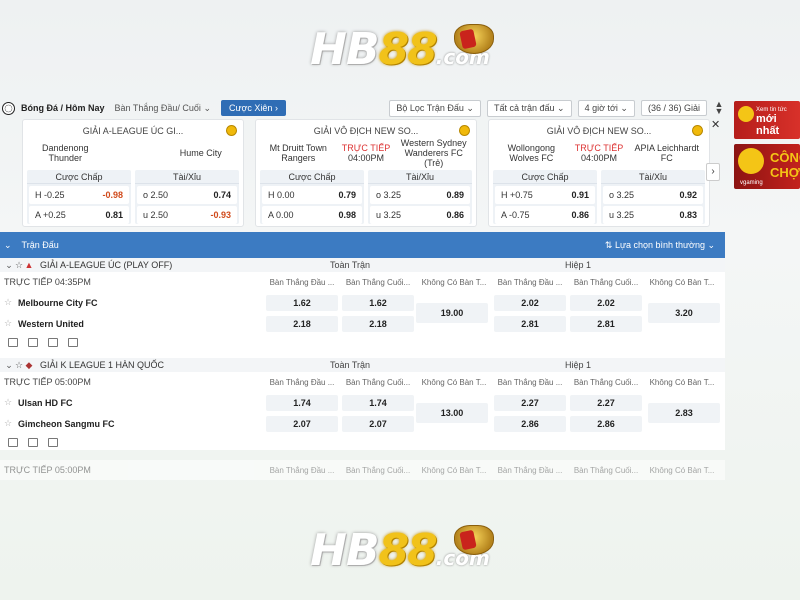  Describe the element at coordinates (435, 108) in the screenshot. I see `match-filter-select: Bộ Lọc Trận Đấu ⌄` at that location.